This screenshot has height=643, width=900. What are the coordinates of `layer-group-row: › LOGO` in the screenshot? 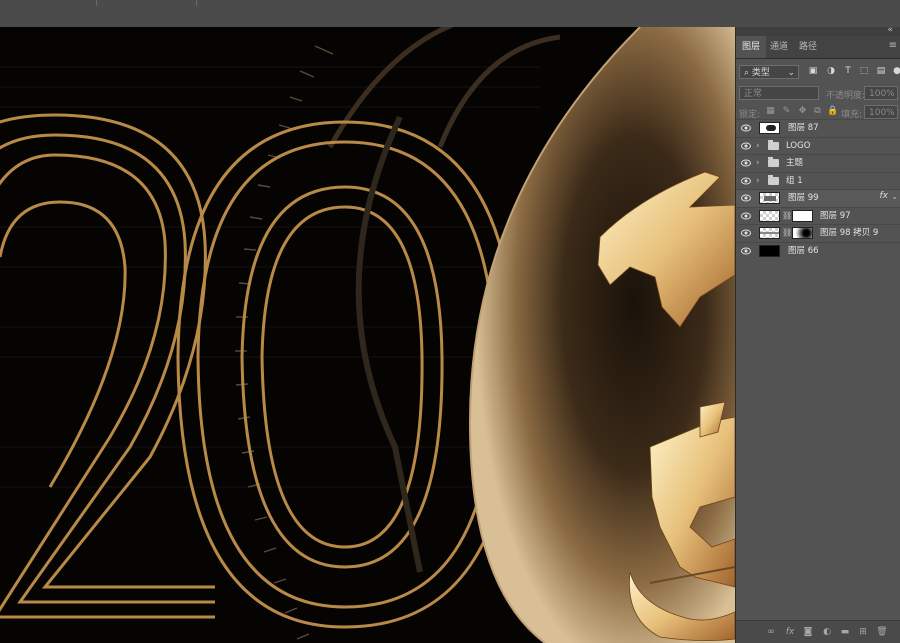 It's located at (818, 145).